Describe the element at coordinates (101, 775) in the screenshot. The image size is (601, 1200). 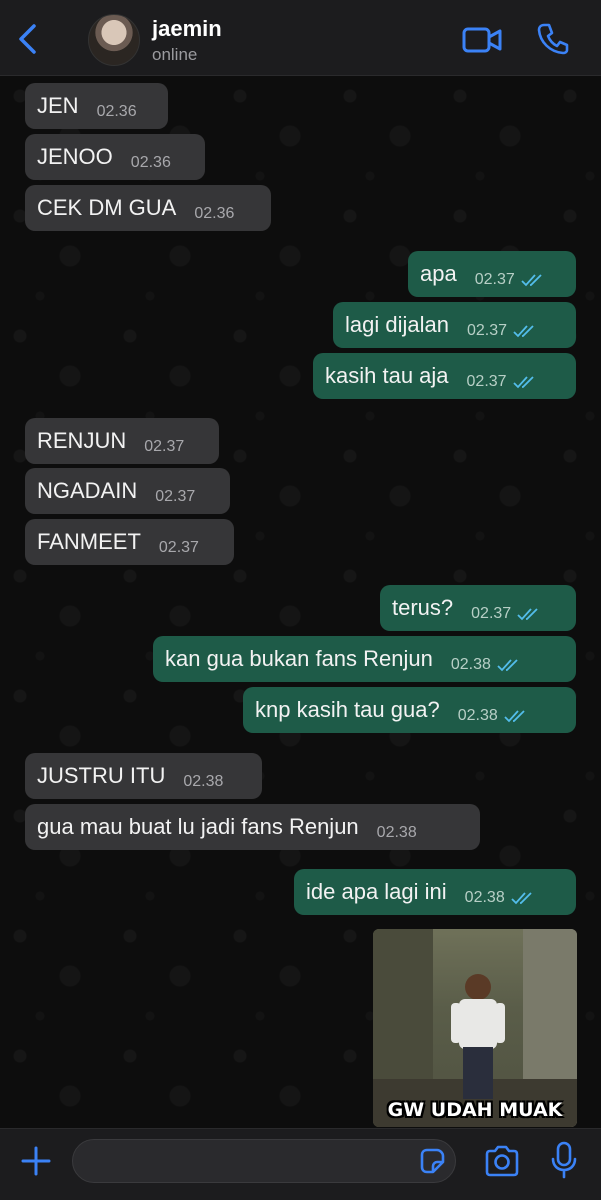
I see `message-text: JUSTRU ITU` at that location.